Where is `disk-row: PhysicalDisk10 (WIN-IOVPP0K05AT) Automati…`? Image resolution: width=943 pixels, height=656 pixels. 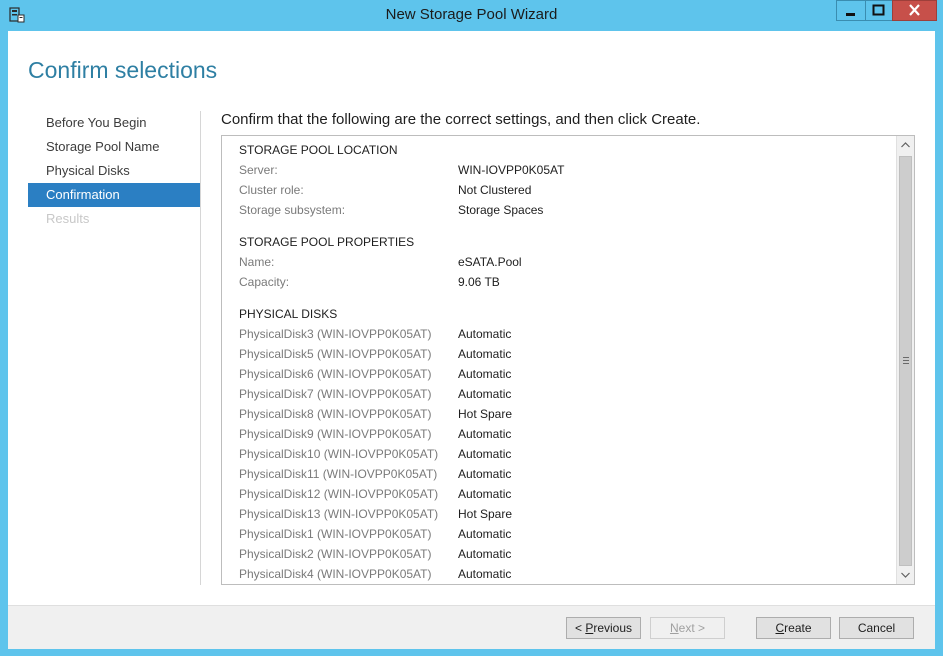
disk-row: PhysicalDisk10 (WIN-IOVPP0K05AT) Automati… is located at coordinates (569, 454).